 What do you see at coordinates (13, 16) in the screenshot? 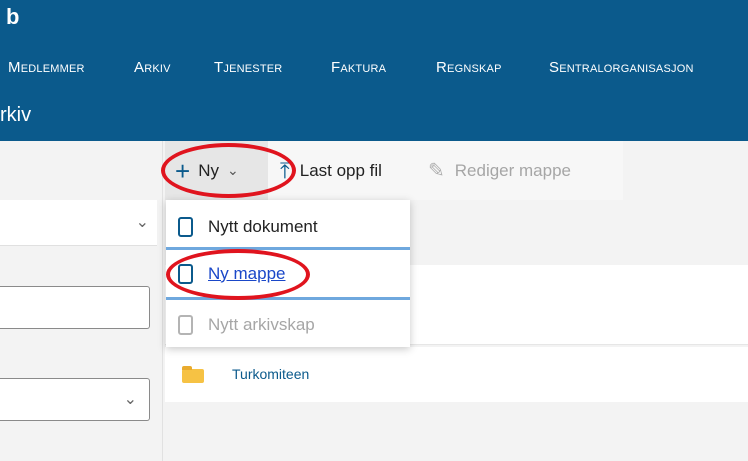
I see `brand-text: b` at bounding box center [13, 16].